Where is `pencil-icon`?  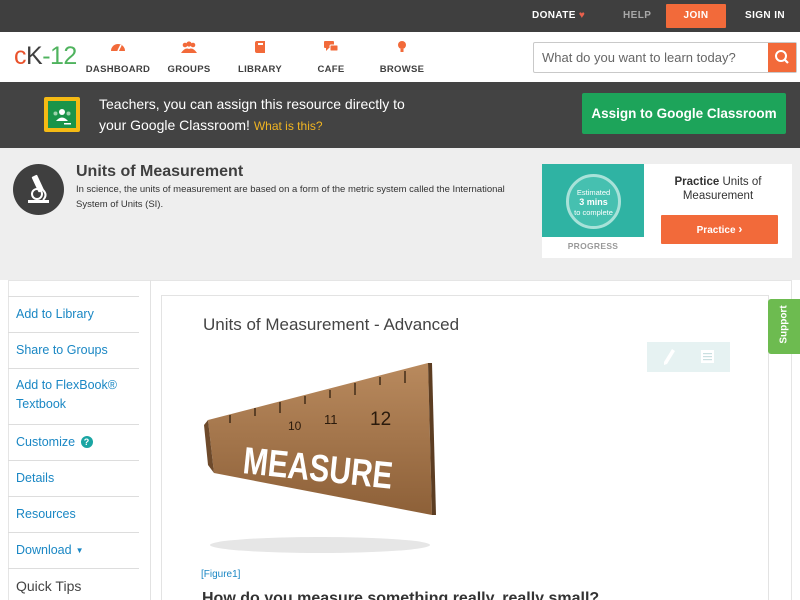 pencil-icon is located at coordinates (669, 357).